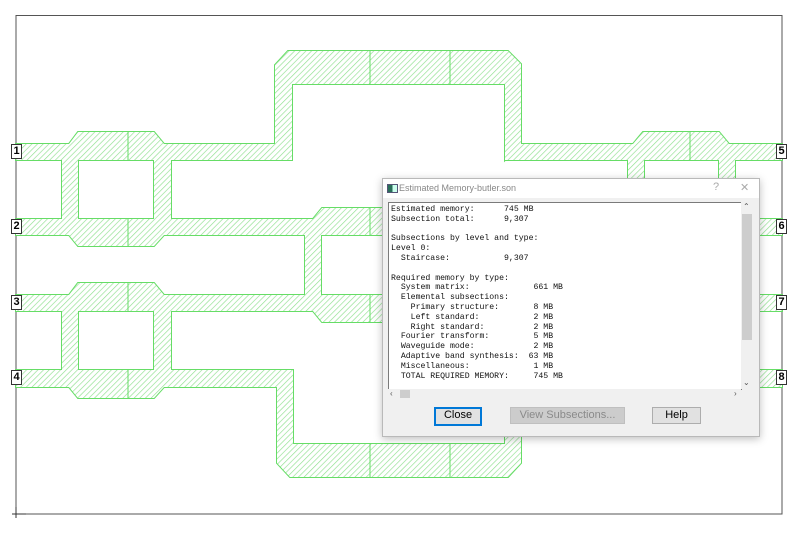 This screenshot has height=537, width=800. What do you see at coordinates (716, 187) in the screenshot?
I see `help-icon: ?` at bounding box center [716, 187].